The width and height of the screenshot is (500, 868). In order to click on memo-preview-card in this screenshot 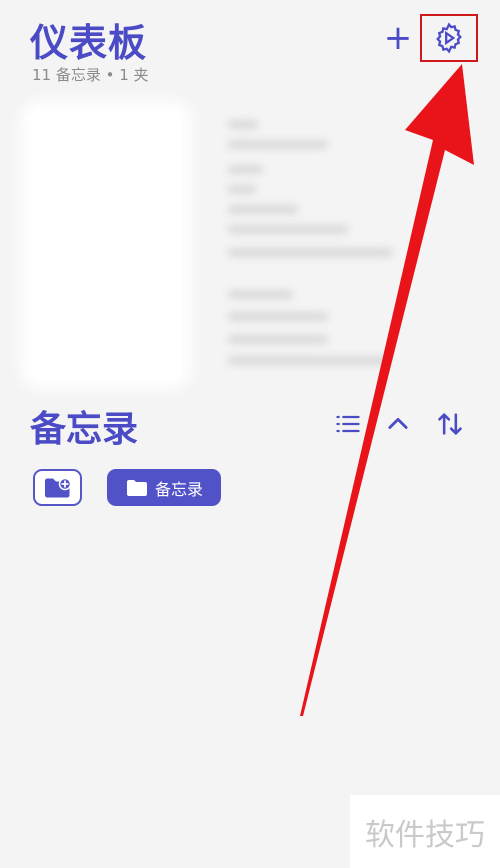, I will do `click(106, 245)`.